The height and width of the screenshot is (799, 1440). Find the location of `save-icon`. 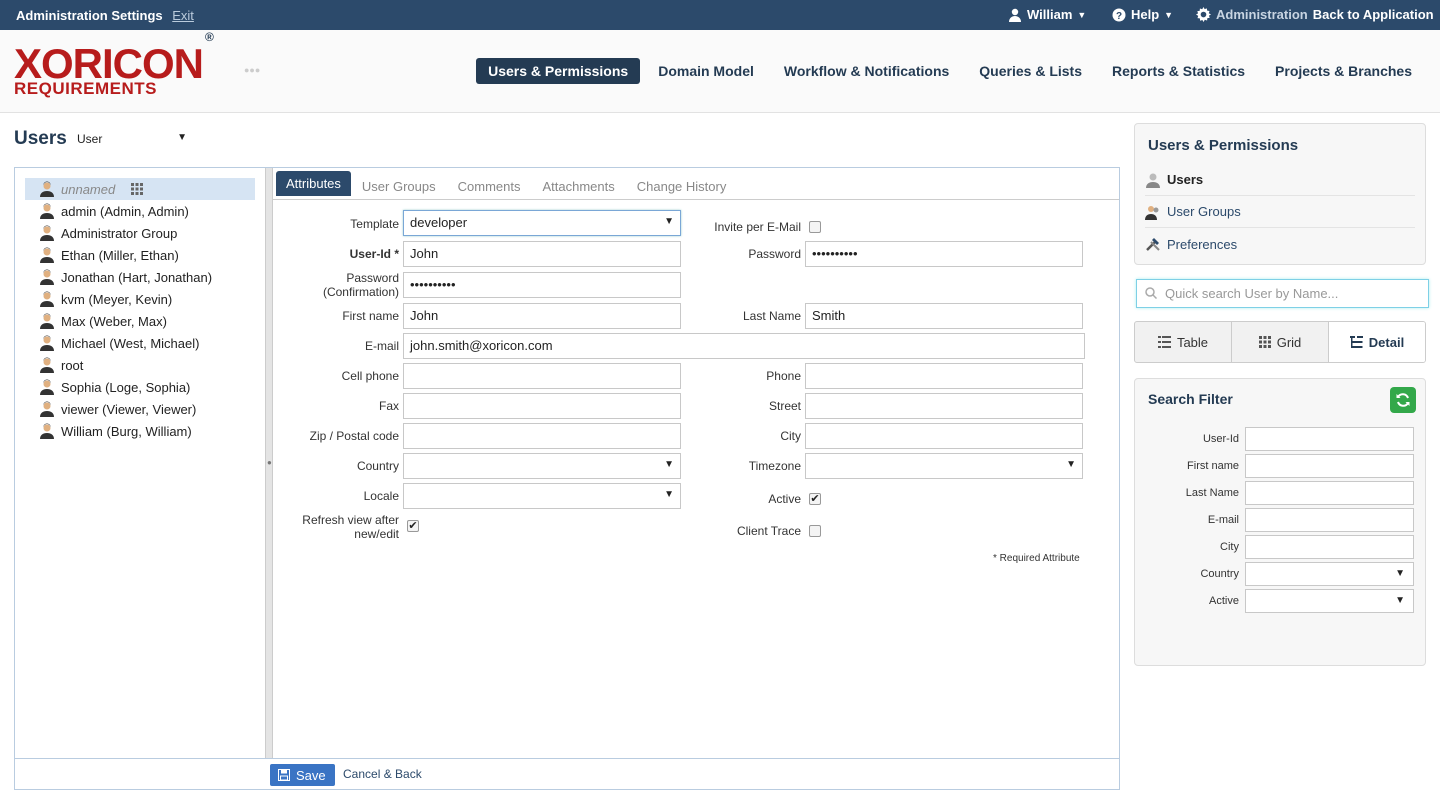

save-icon is located at coordinates (284, 775).